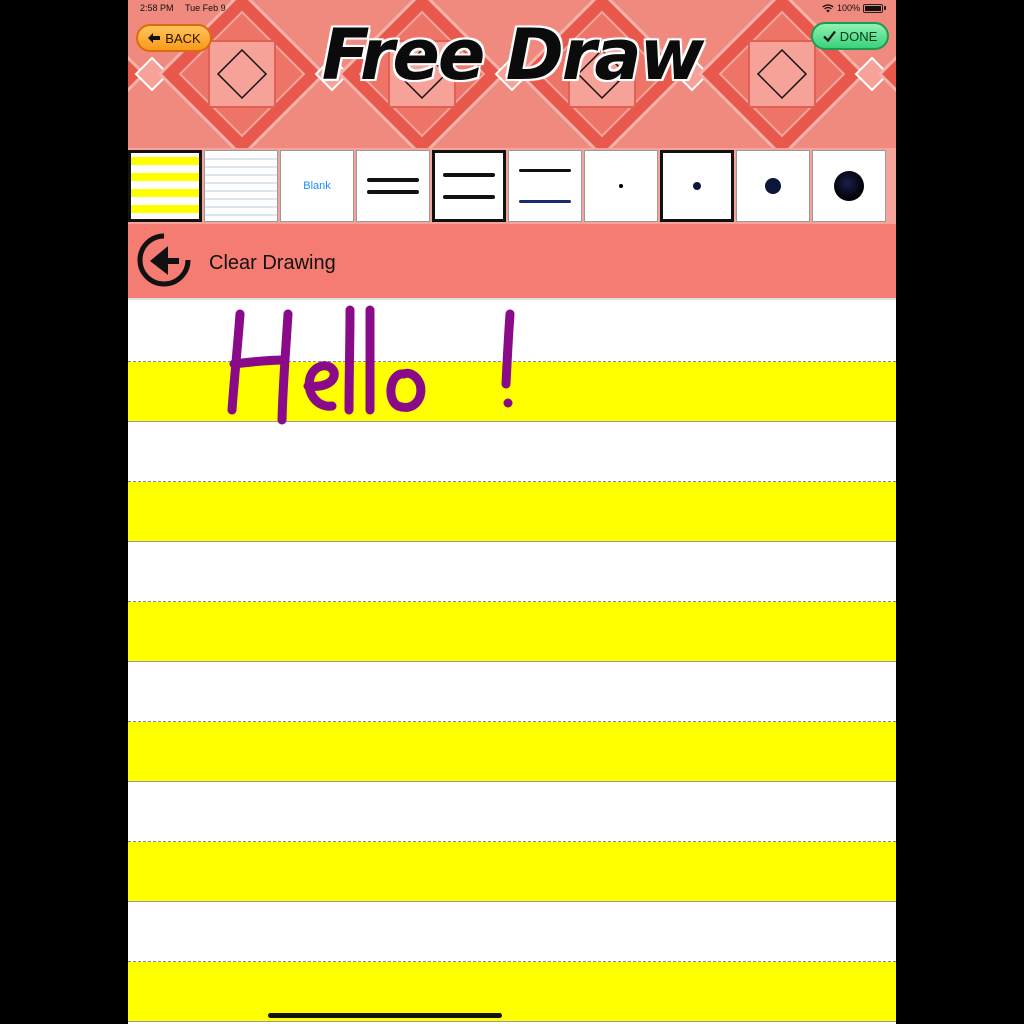 The image size is (1024, 1024). What do you see at coordinates (164, 260) in the screenshot?
I see `undo-circle-icon` at bounding box center [164, 260].